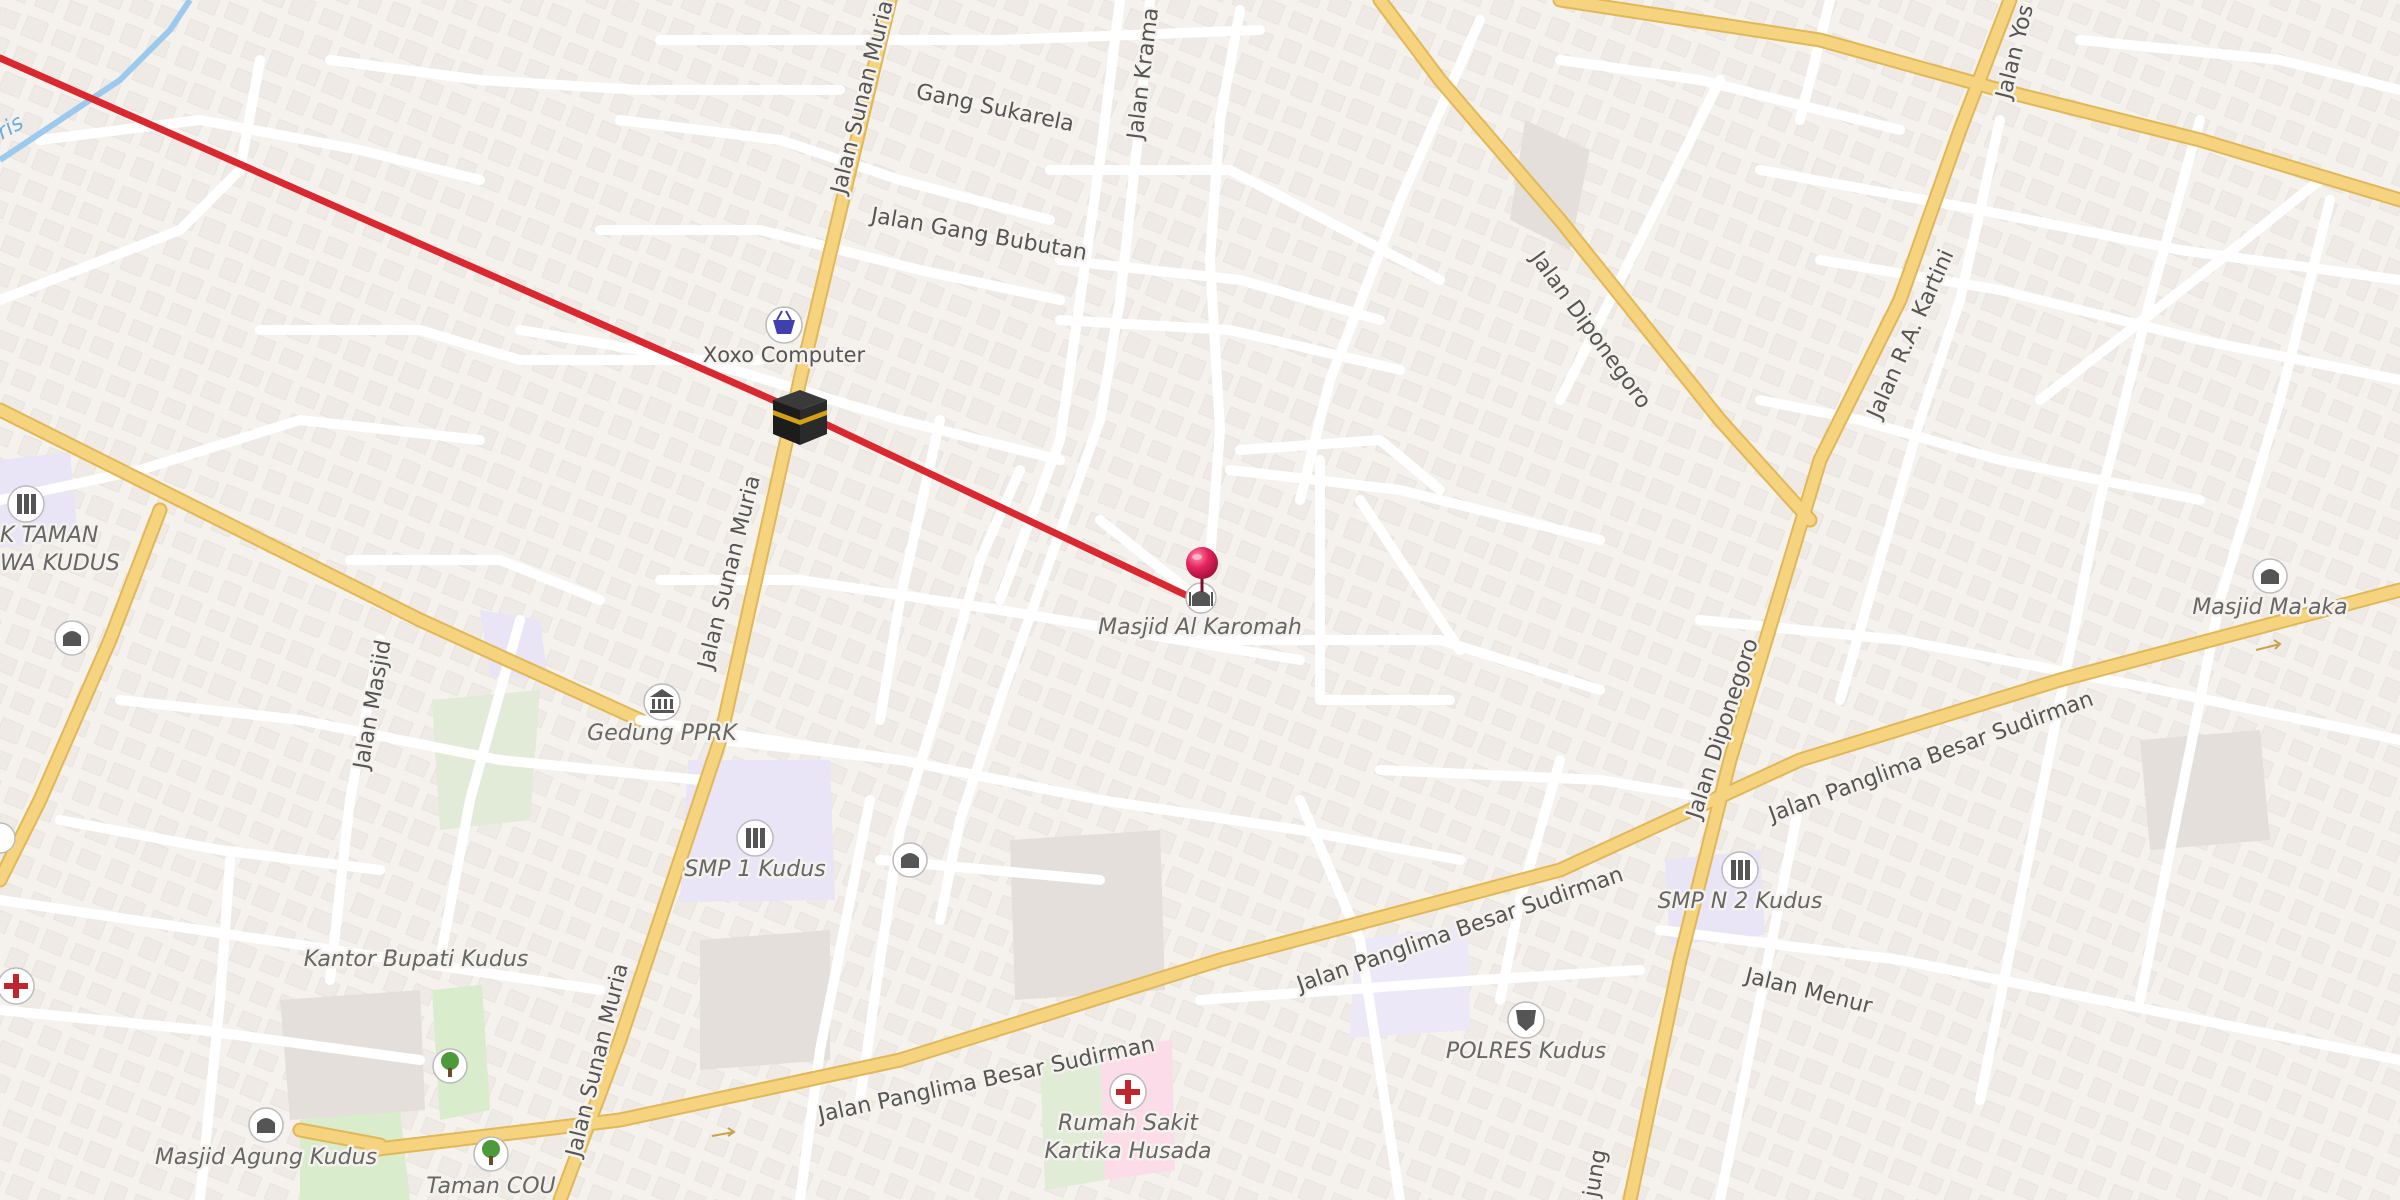 The height and width of the screenshot is (1200, 2400). What do you see at coordinates (1740, 901) in the screenshot?
I see `poi-label: SMP N 2 Kudus` at bounding box center [1740, 901].